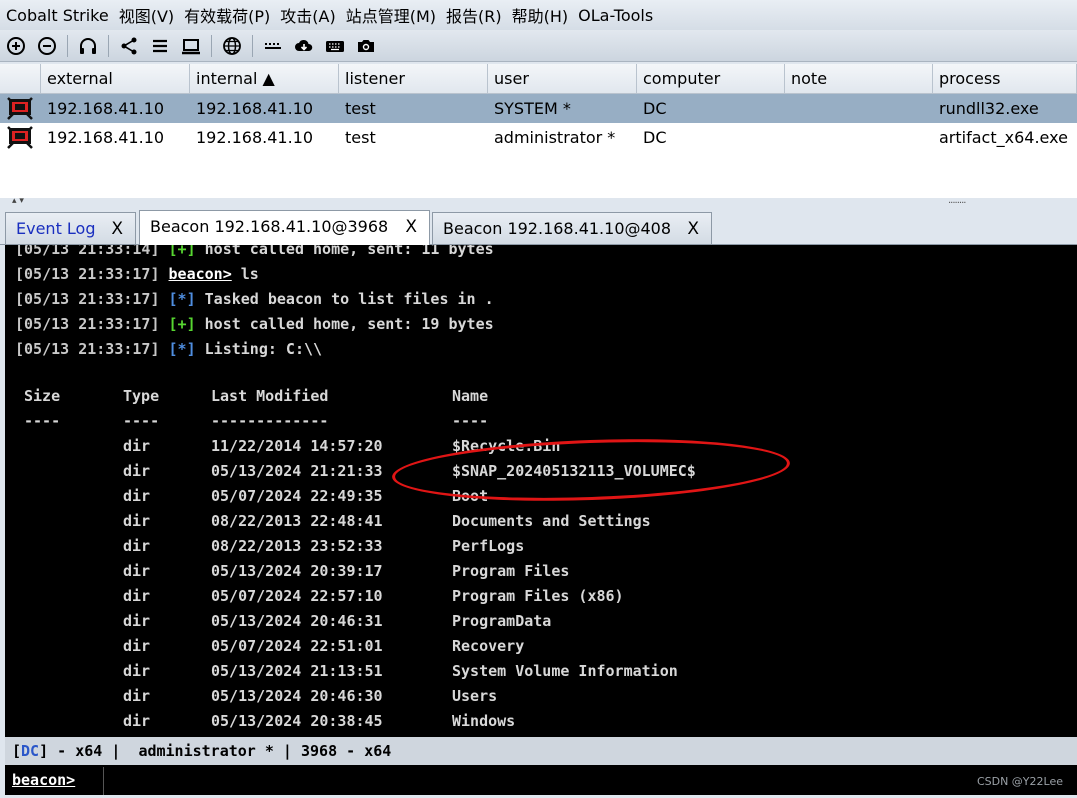  I want to click on file-name: PerfLogs, so click(488, 546).